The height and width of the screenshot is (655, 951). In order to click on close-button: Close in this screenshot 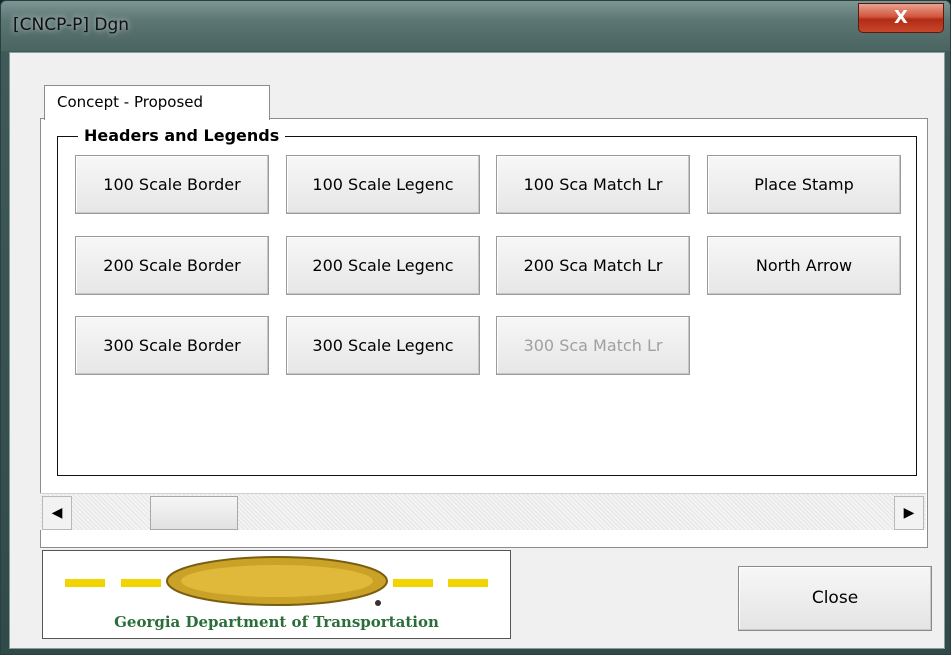, I will do `click(835, 598)`.